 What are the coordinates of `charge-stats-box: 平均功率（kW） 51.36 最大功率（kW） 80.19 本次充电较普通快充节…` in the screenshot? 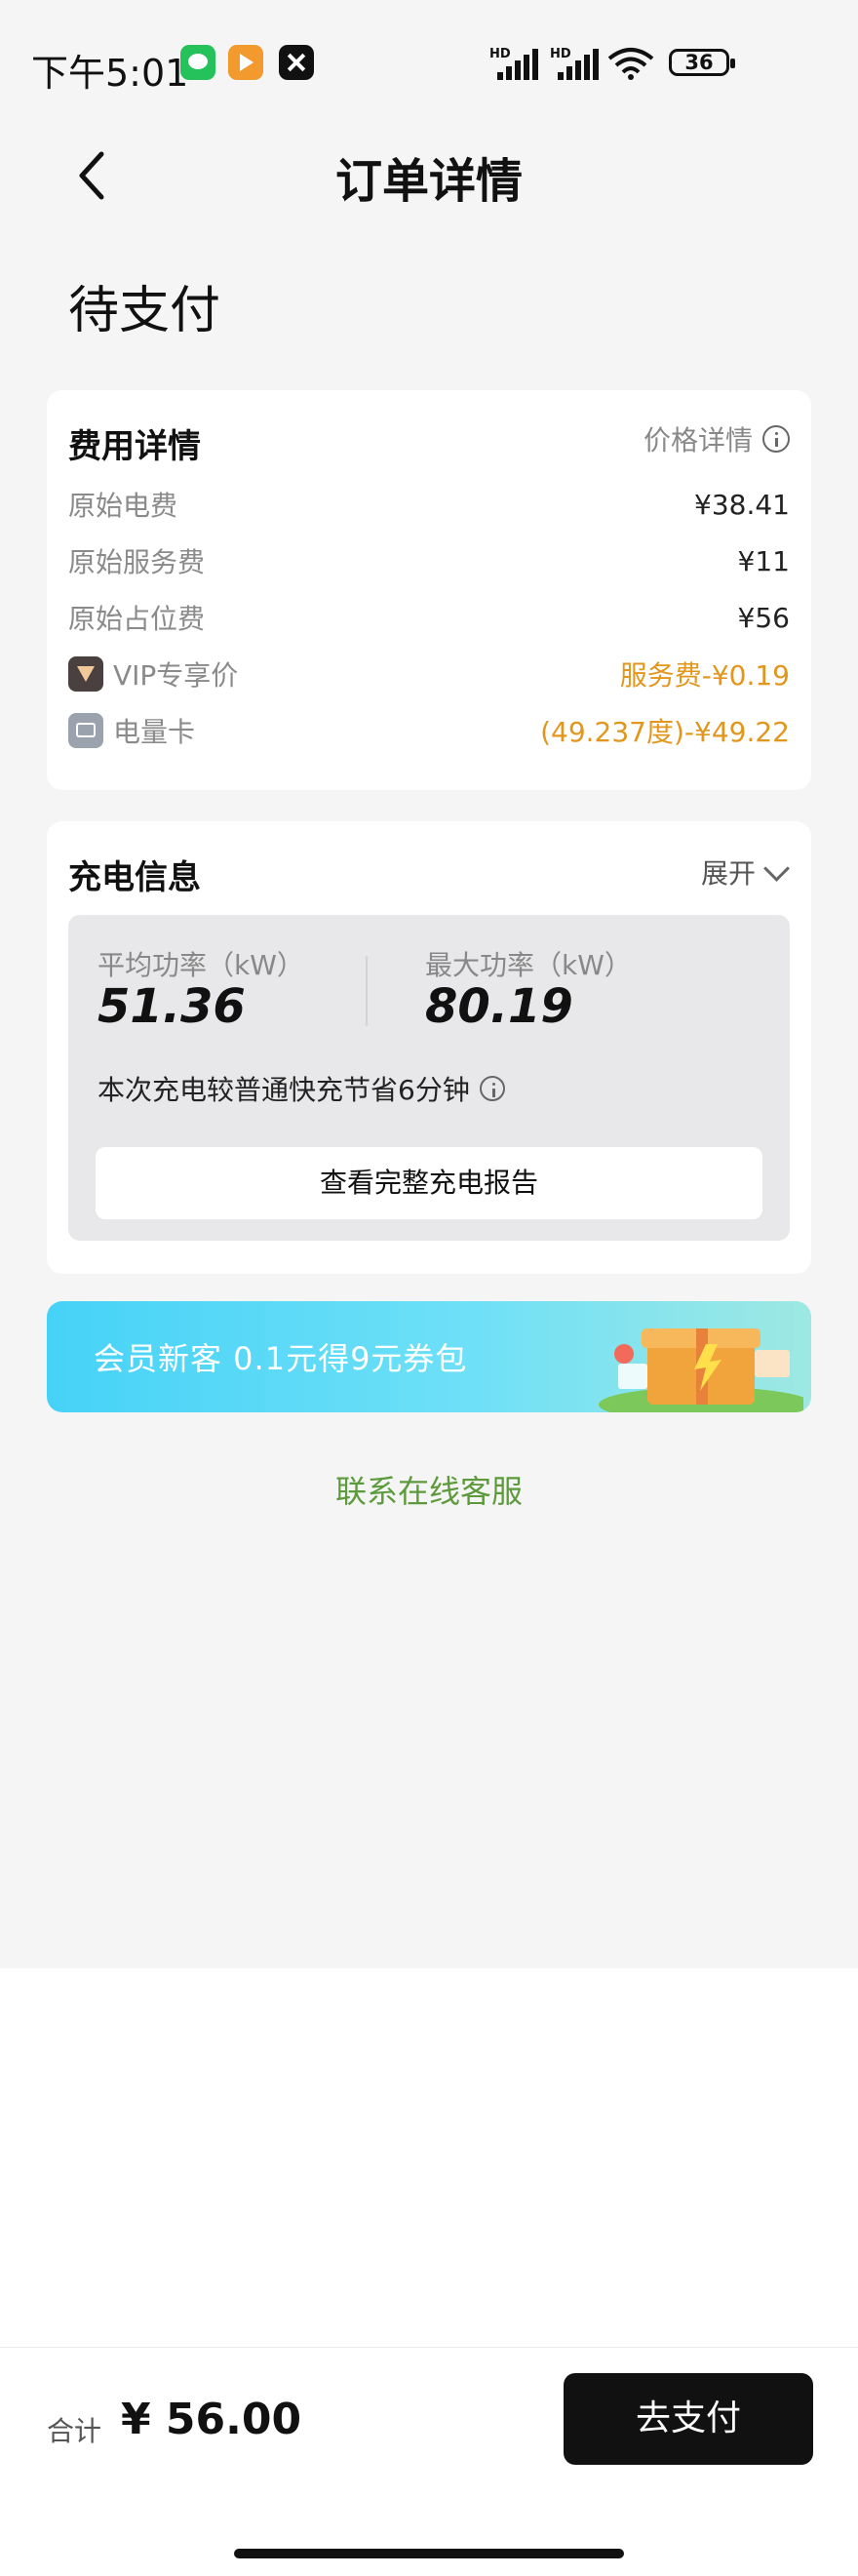 It's located at (429, 1078).